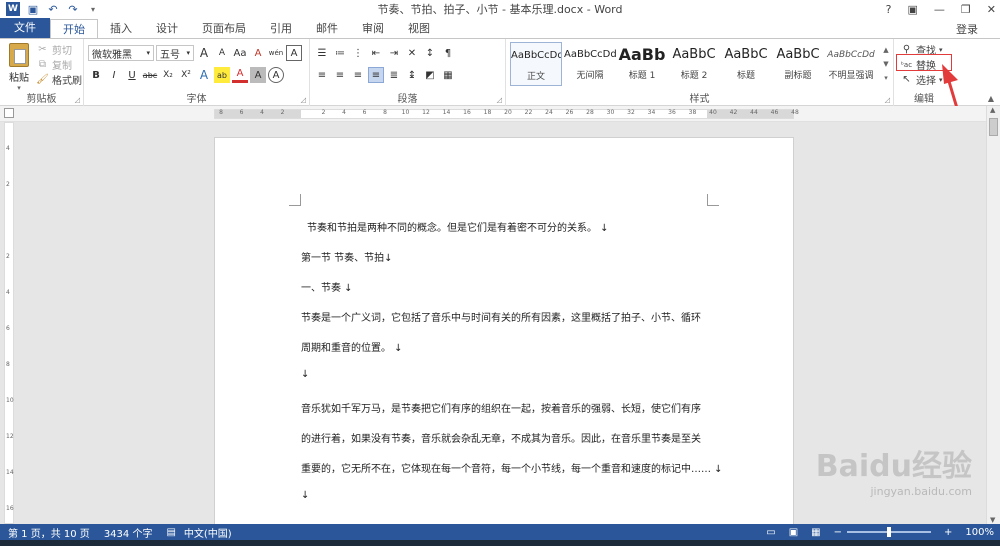 This screenshot has width=1000, height=546. What do you see at coordinates (412, 75) in the screenshot?
I see `line-spacing-icon: ↨` at bounding box center [412, 75].